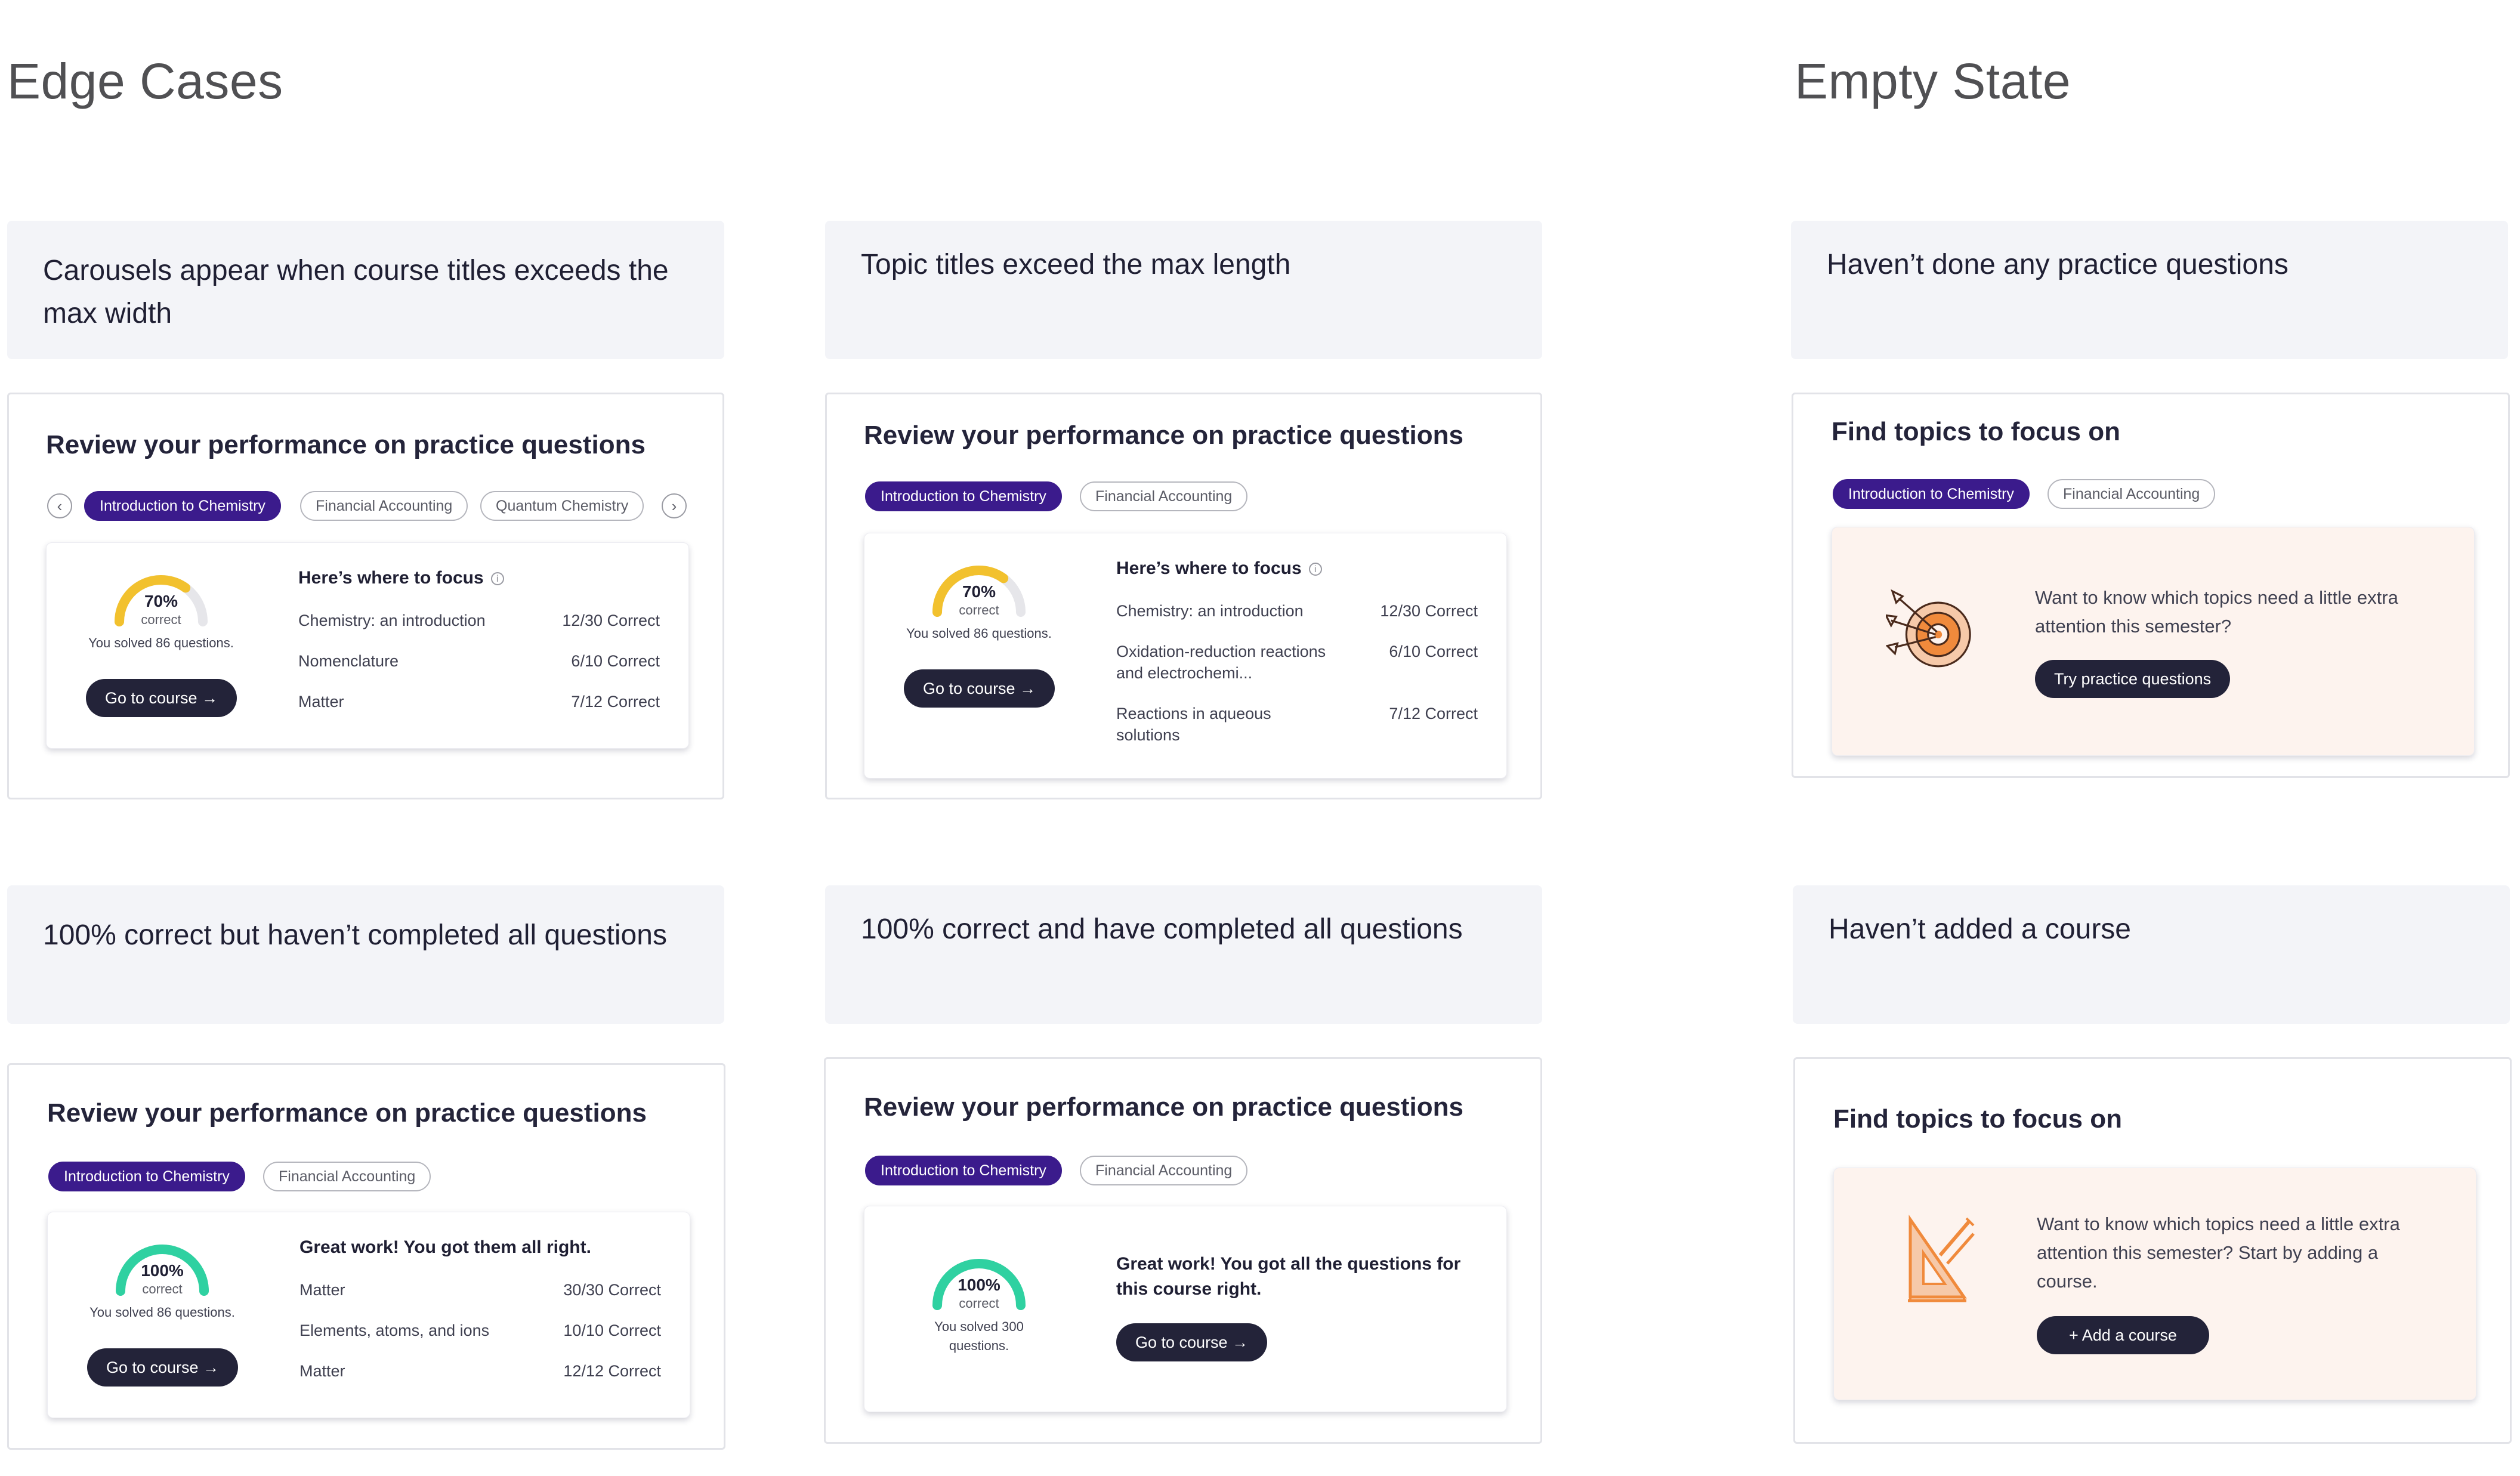 This screenshot has height=1476, width=2520. Describe the element at coordinates (979, 1336) in the screenshot. I see `solved-count: You solved 300 questions.` at that location.